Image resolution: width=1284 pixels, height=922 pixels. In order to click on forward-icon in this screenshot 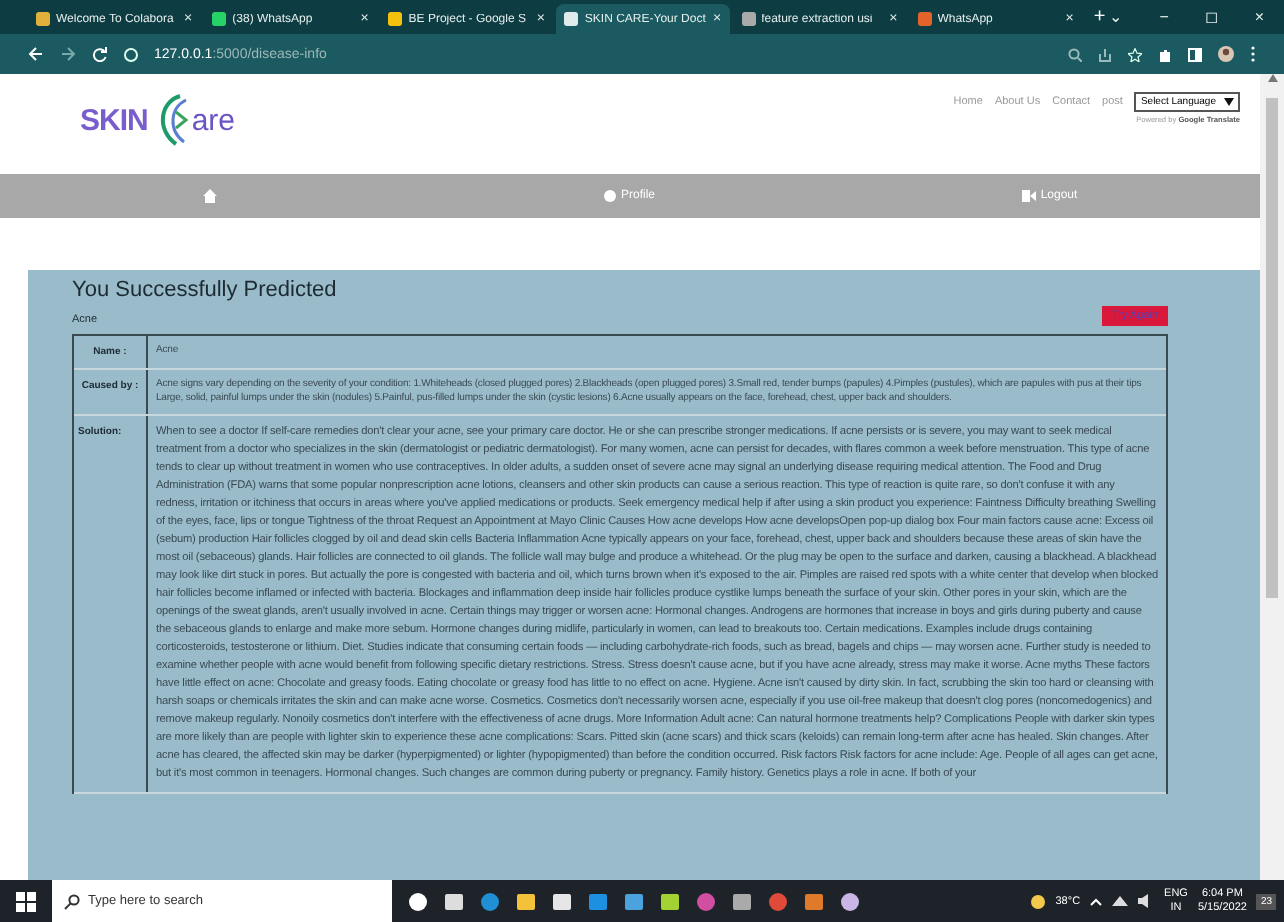, I will do `click(68, 54)`.